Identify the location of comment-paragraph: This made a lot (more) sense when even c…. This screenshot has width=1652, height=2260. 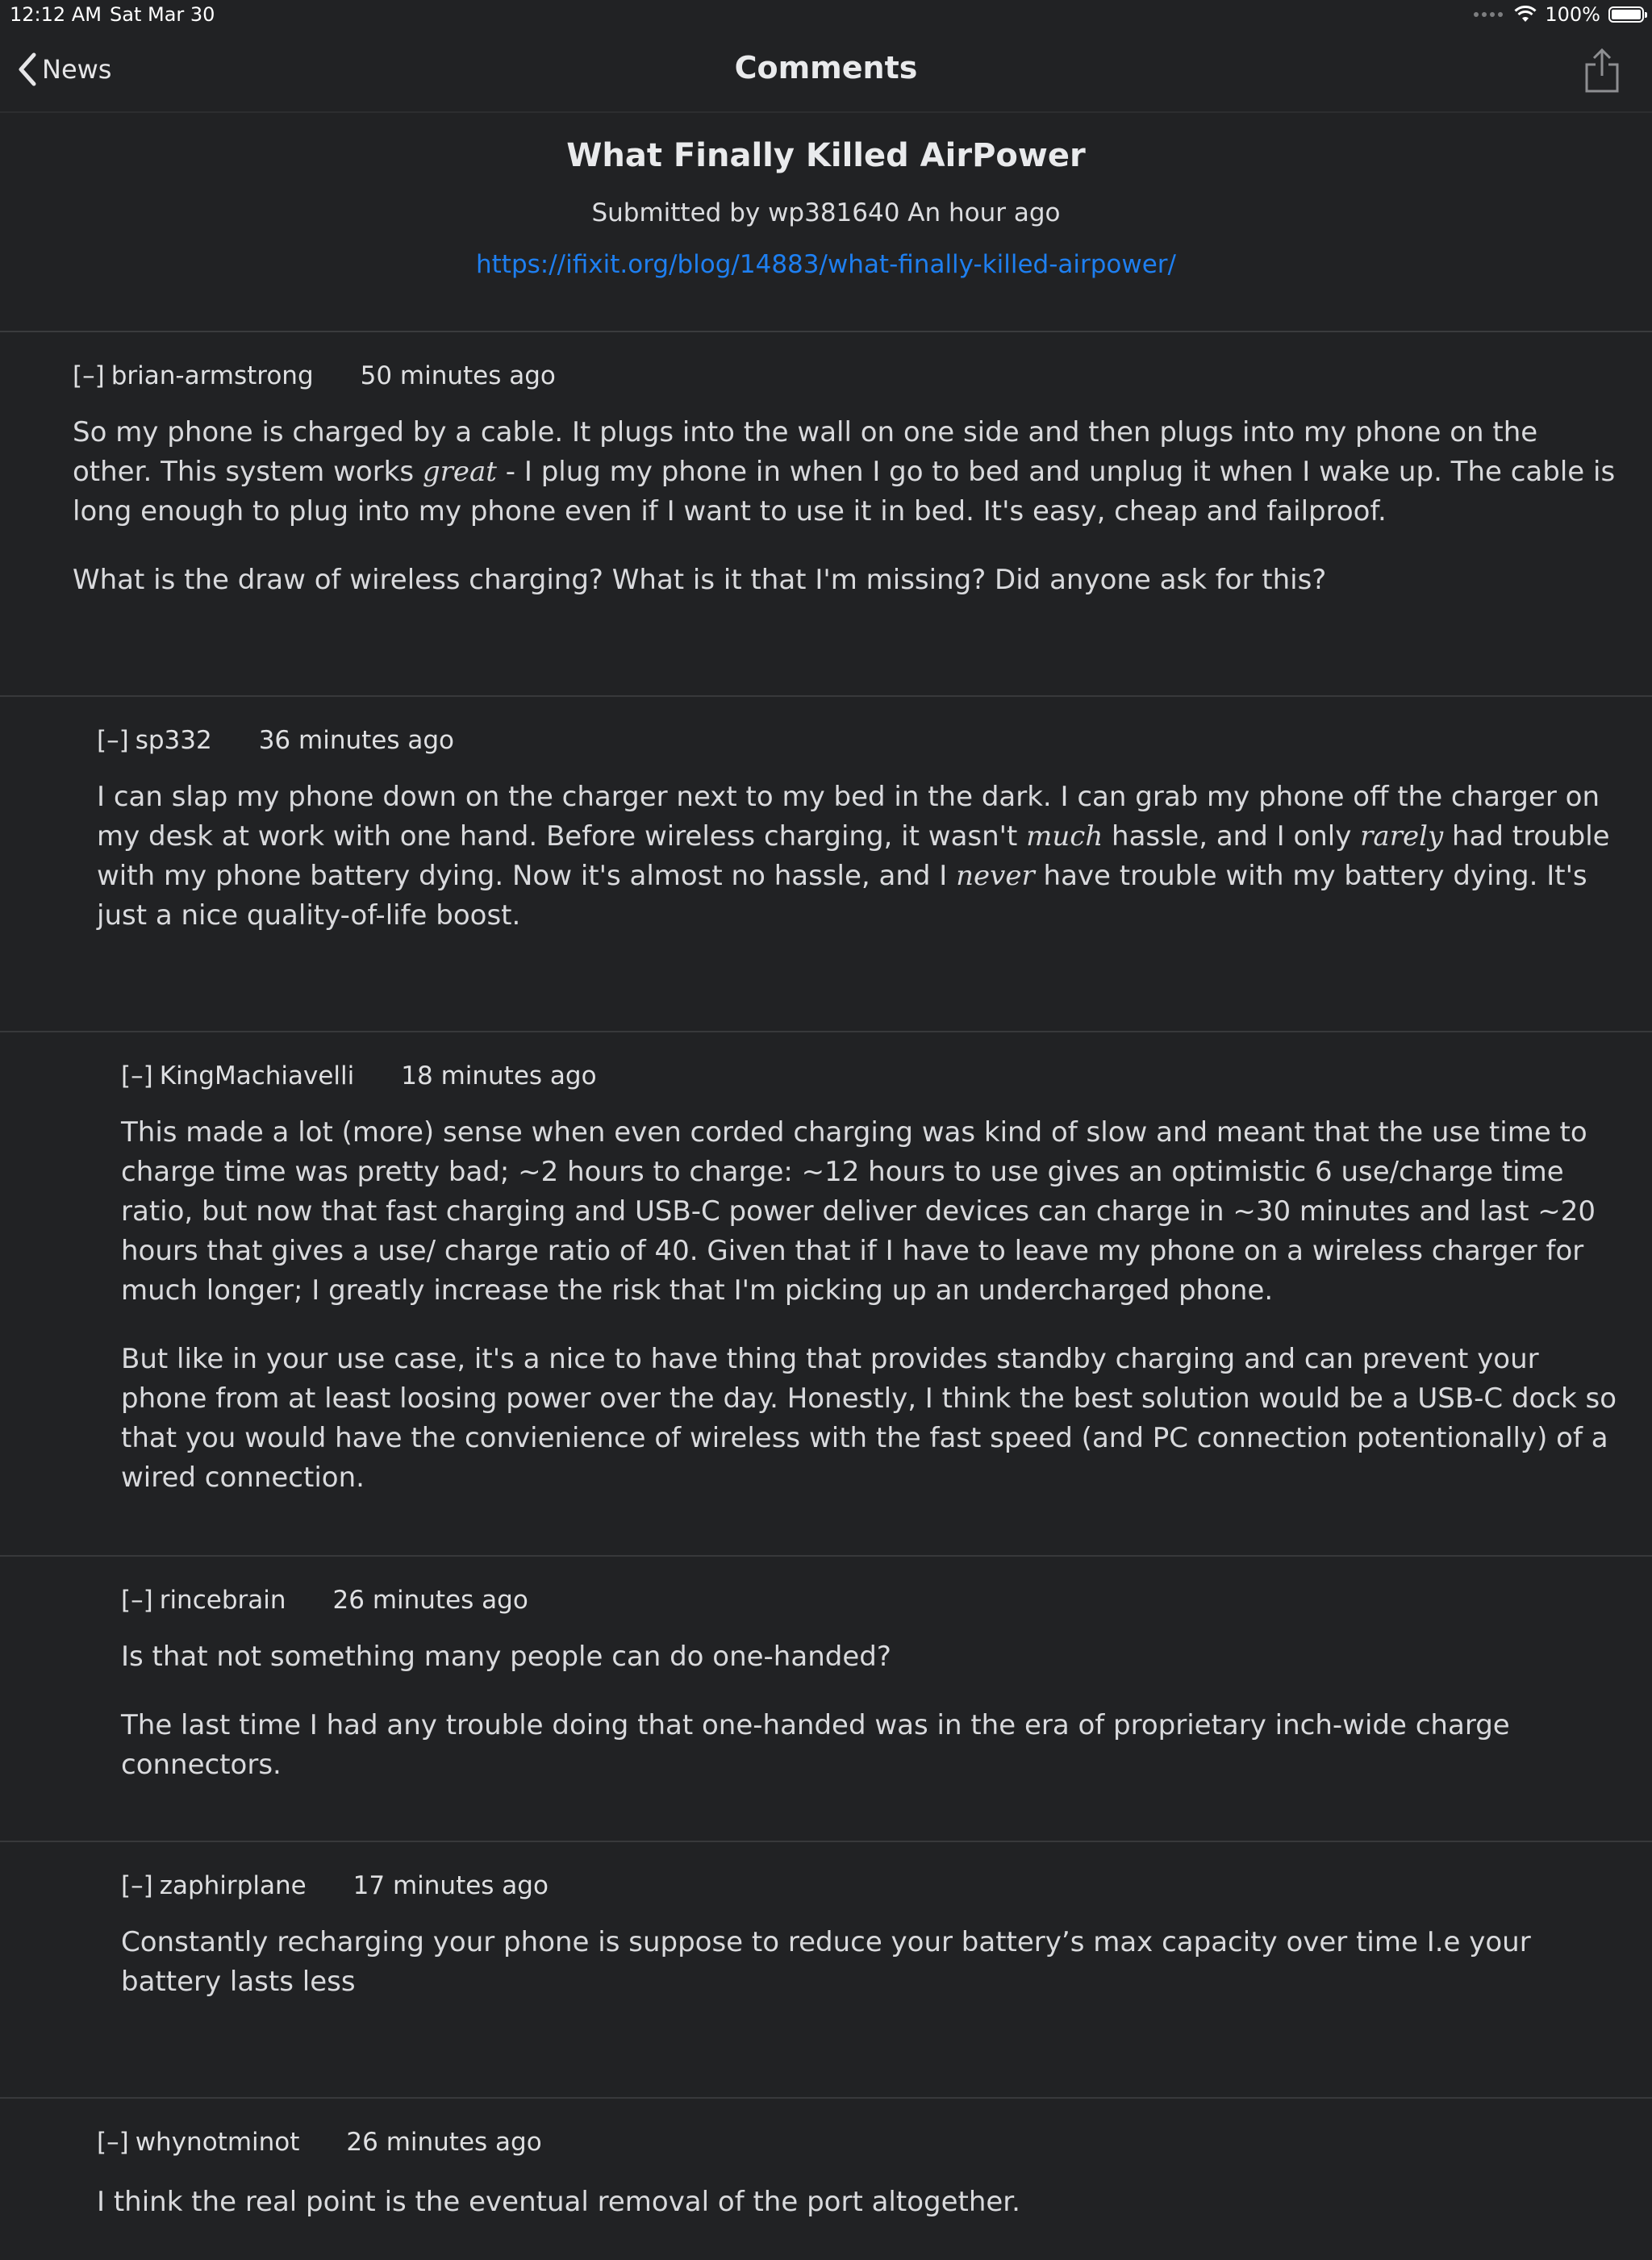
(858, 1211).